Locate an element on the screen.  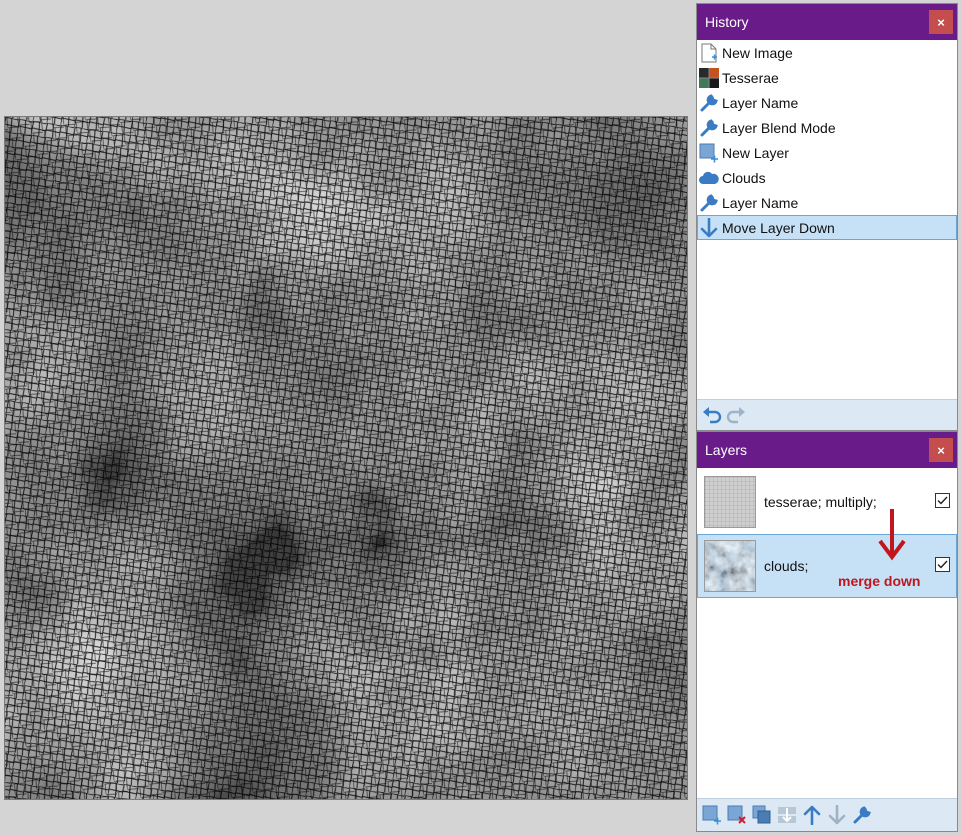
history-item-label: New Image is located at coordinates (757, 52).